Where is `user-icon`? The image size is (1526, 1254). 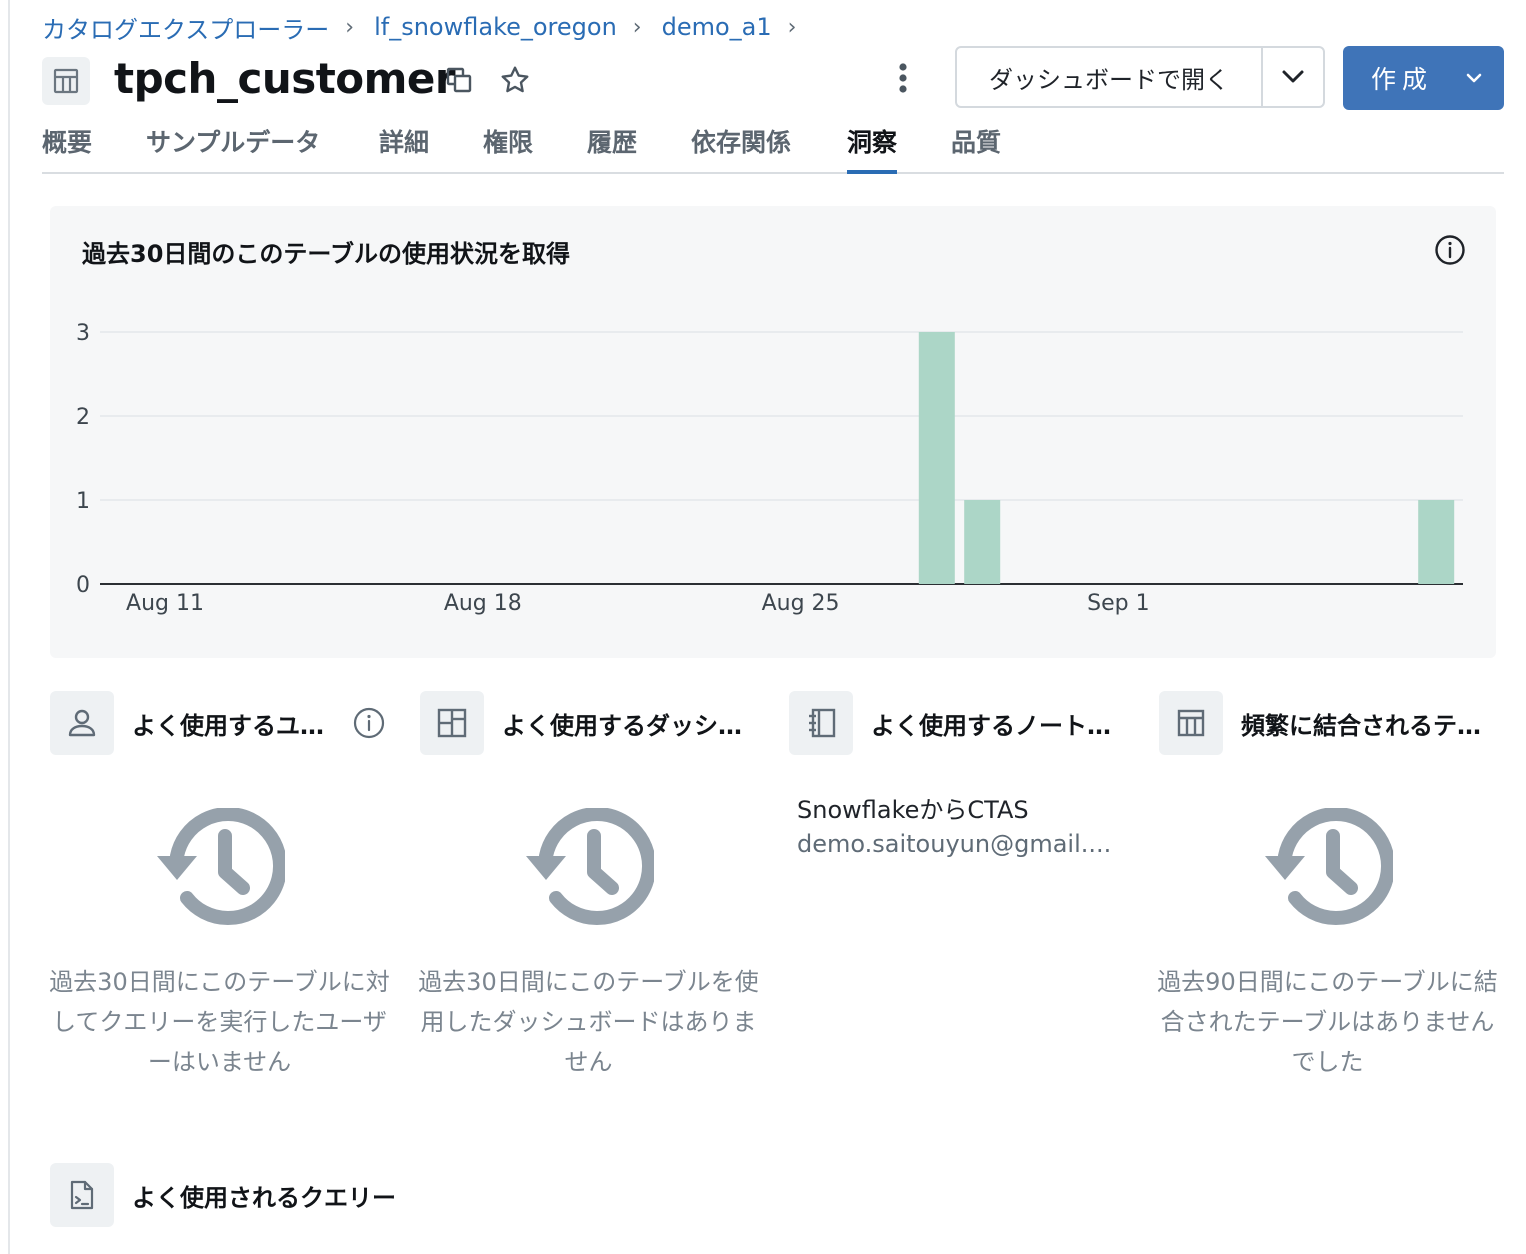
user-icon is located at coordinates (82, 723).